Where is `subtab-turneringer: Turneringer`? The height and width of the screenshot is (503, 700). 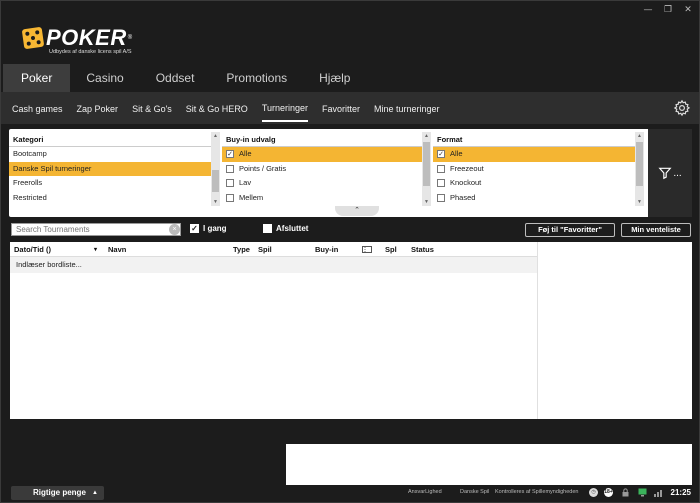
subtab-turneringer: Turneringer is located at coordinates (284, 108).